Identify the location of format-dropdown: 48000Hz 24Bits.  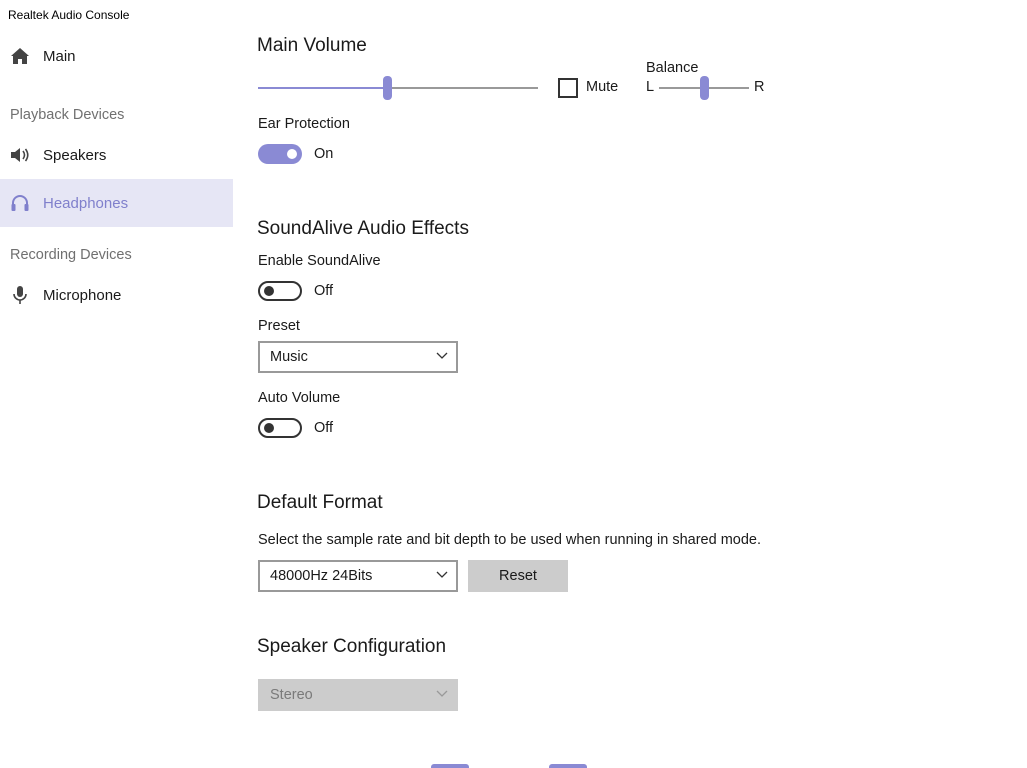
(358, 576).